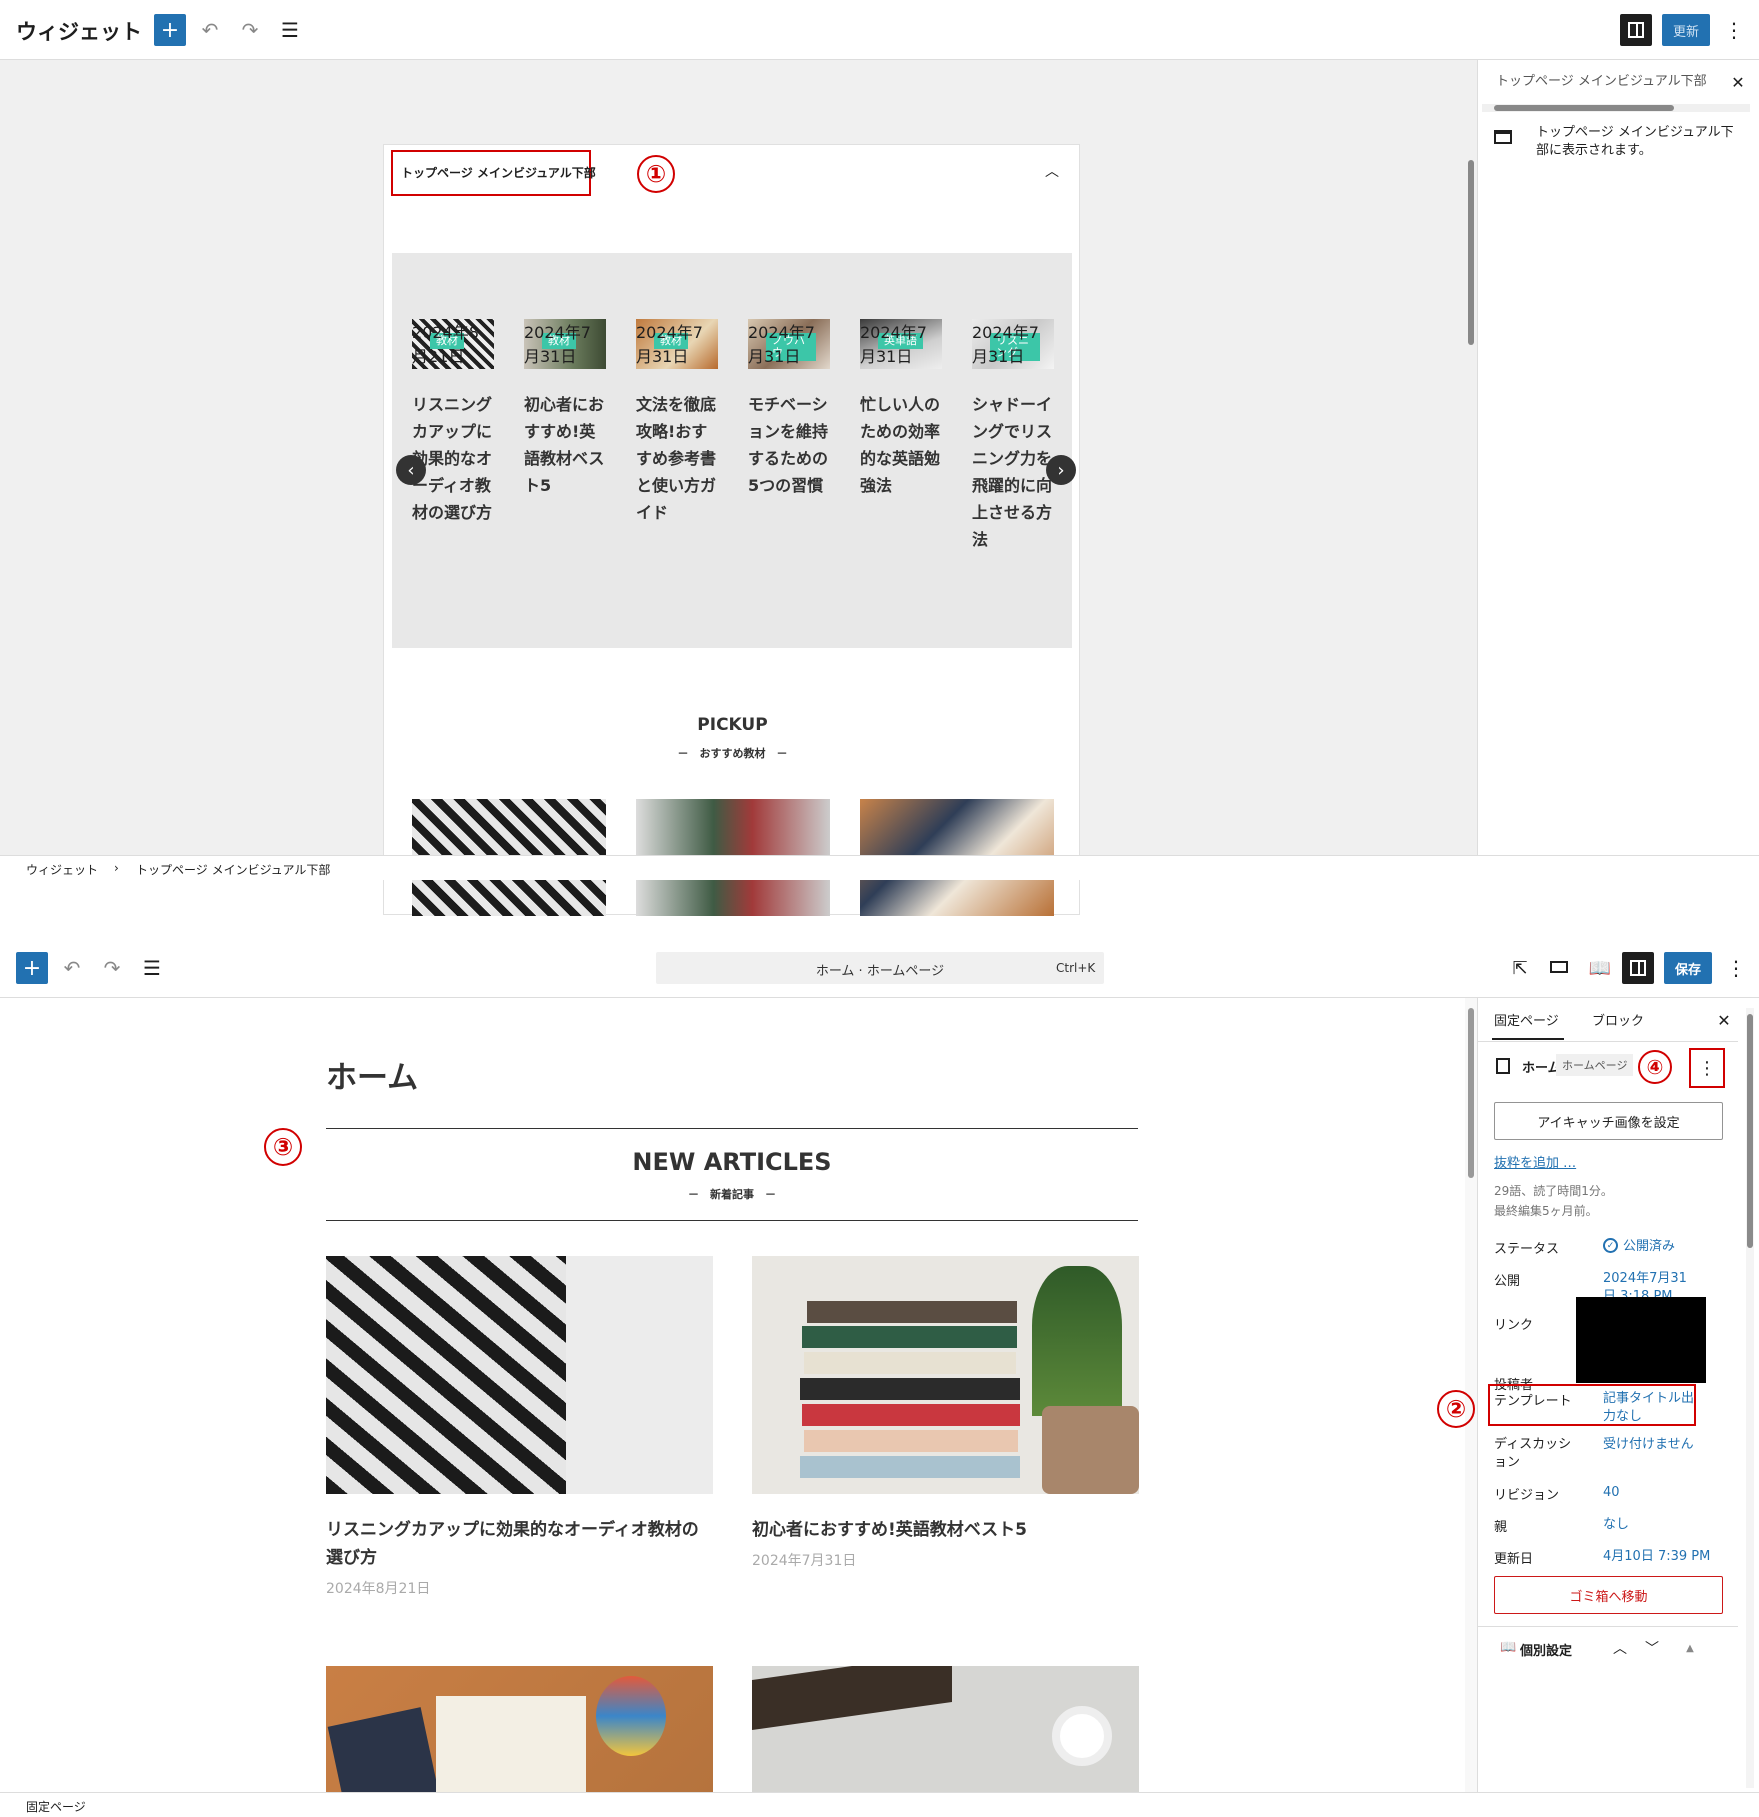  I want to click on parent-value: なし, so click(1668, 1525).